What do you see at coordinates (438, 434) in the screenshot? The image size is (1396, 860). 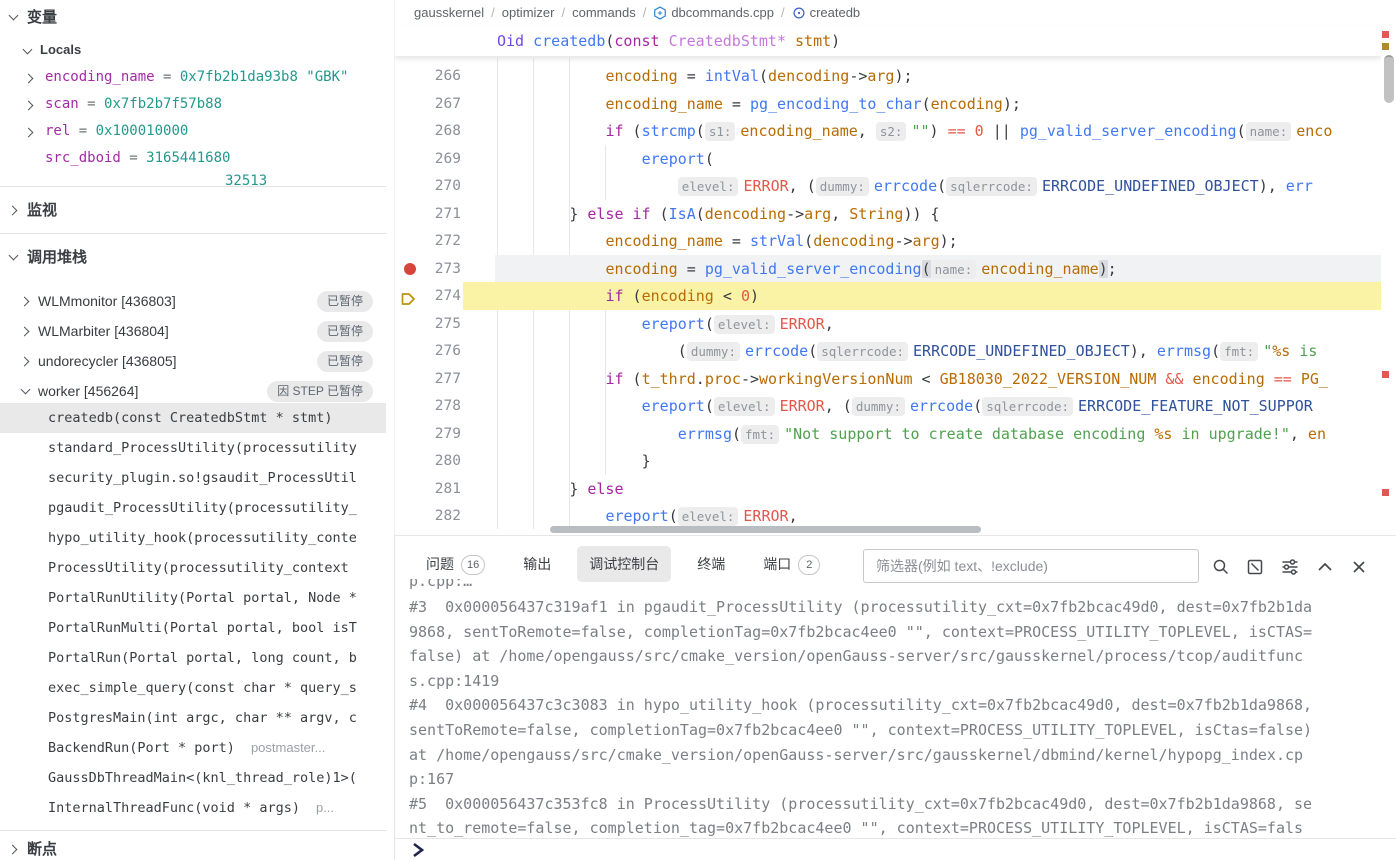 I see `line-number: 279` at bounding box center [438, 434].